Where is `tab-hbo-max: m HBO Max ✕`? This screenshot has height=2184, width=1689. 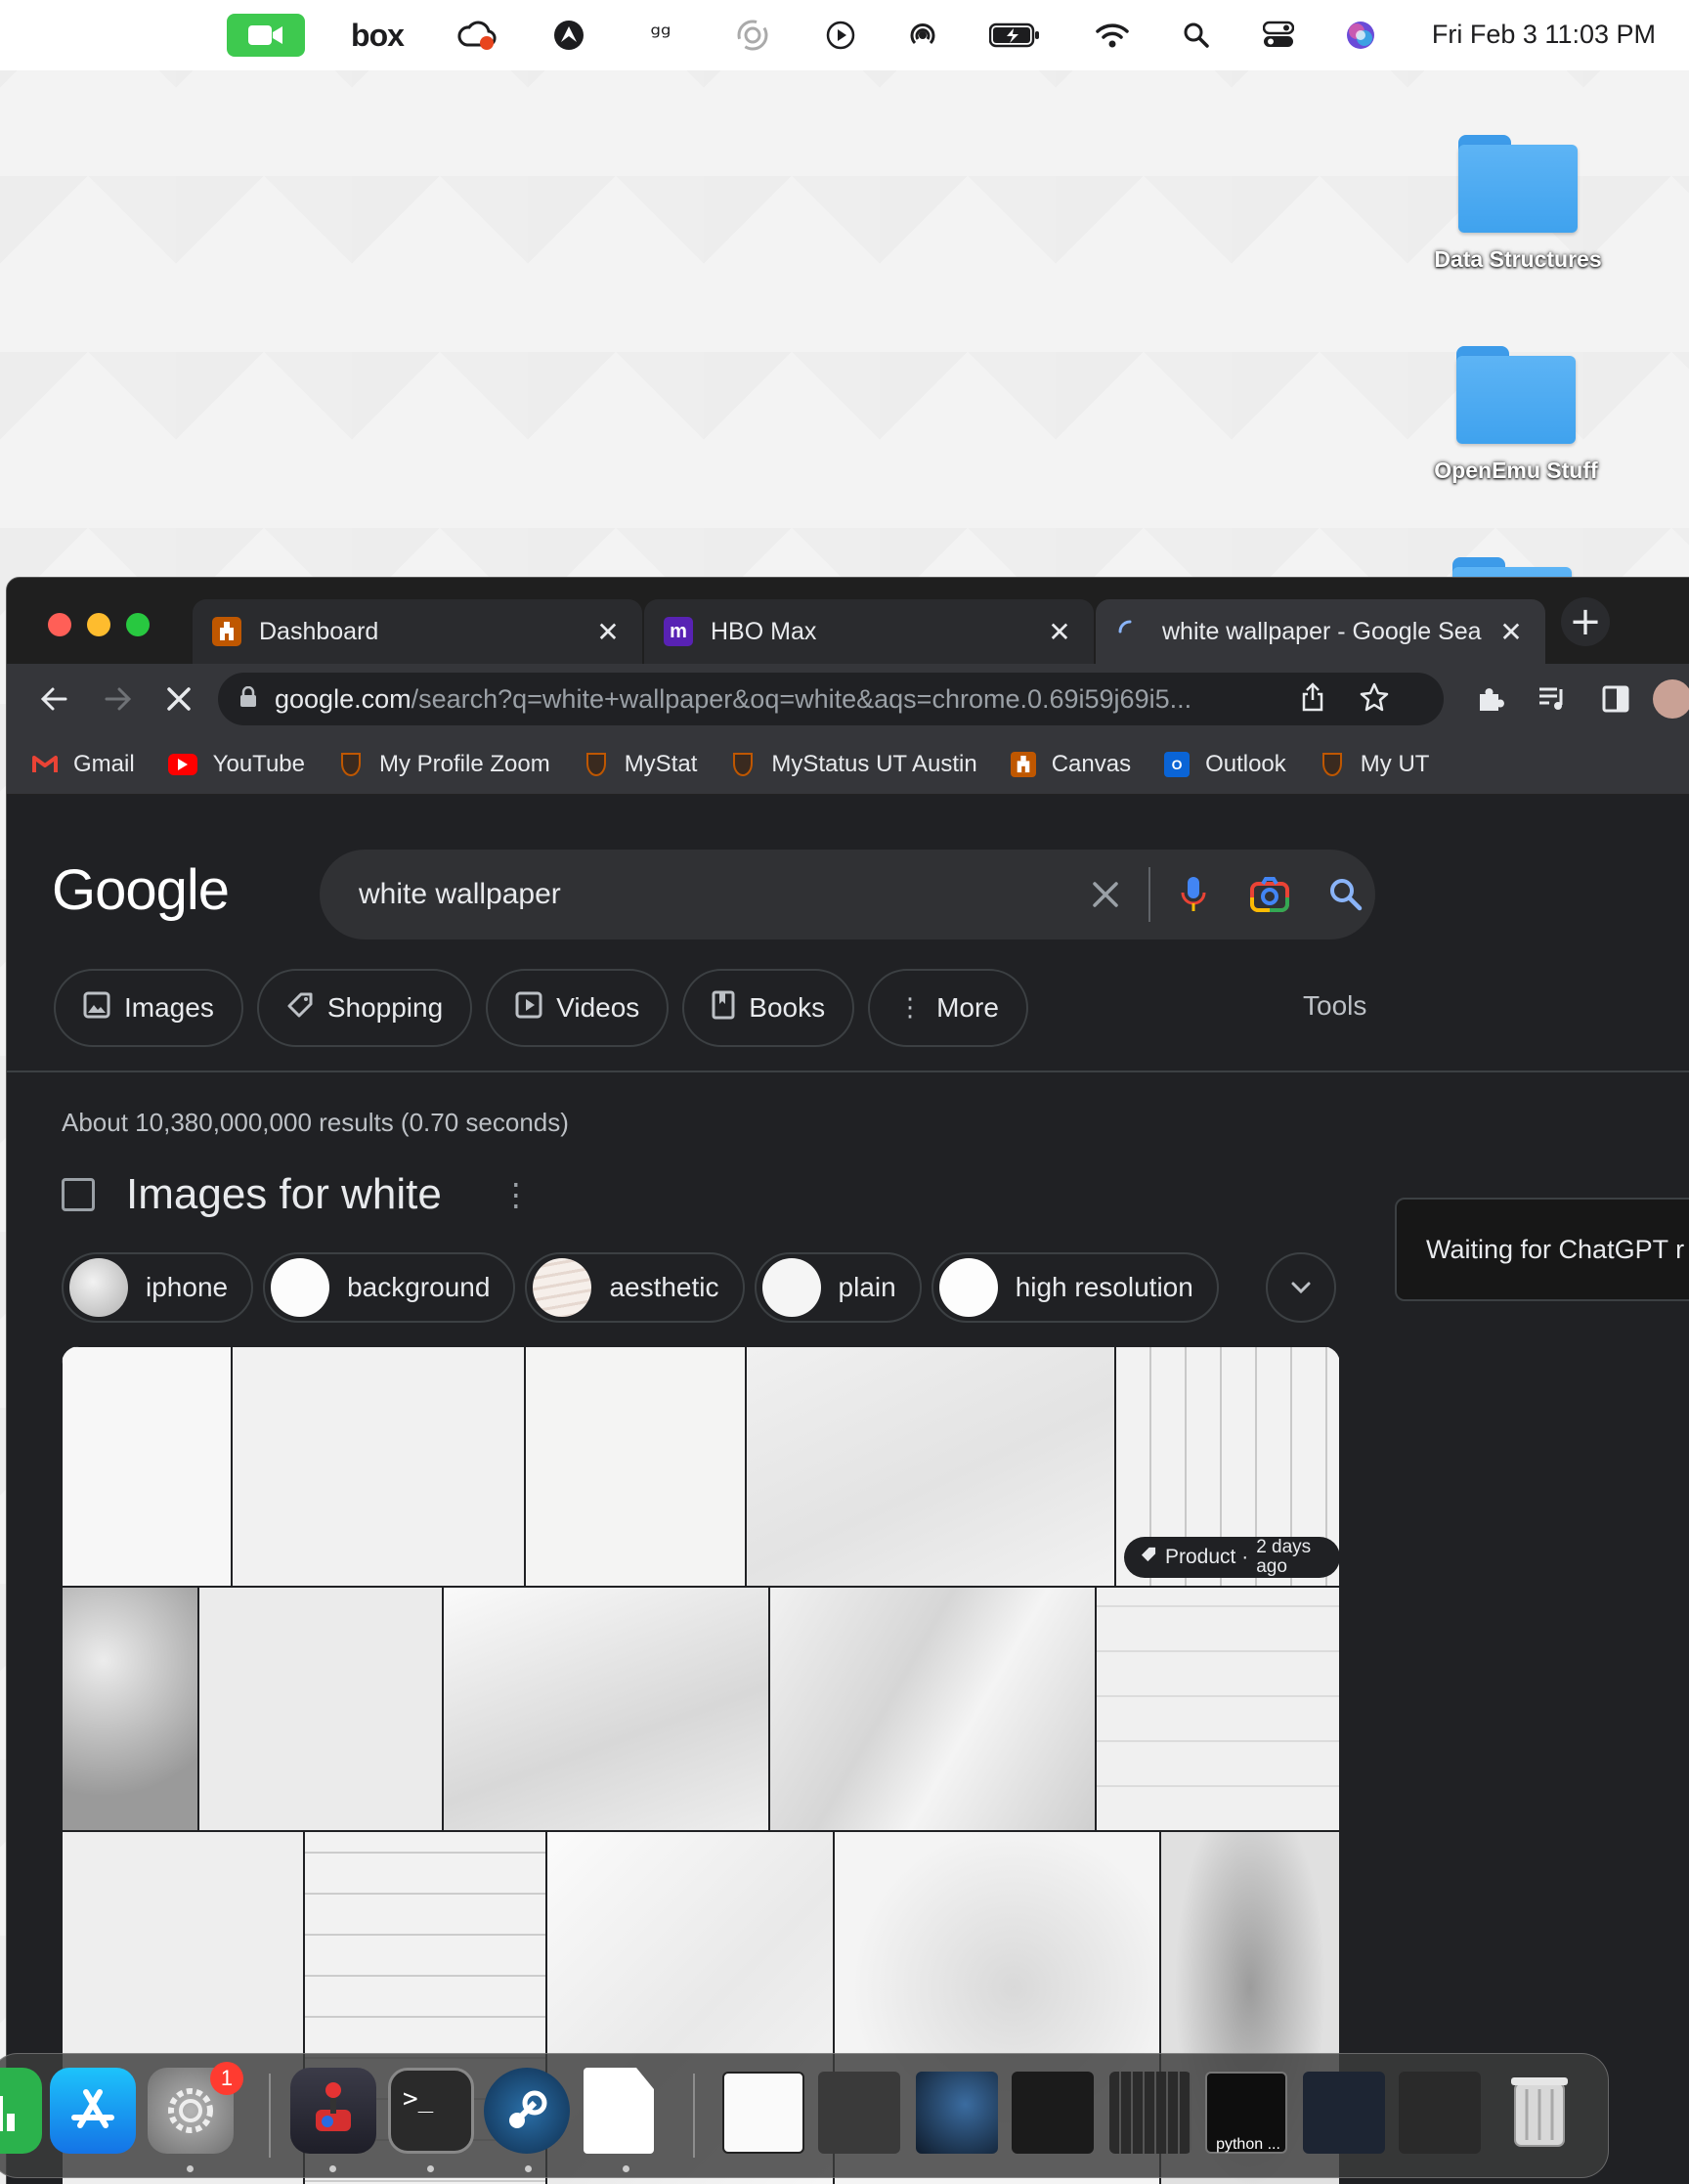
tab-hbo-max: m HBO Max ✕ is located at coordinates (869, 631).